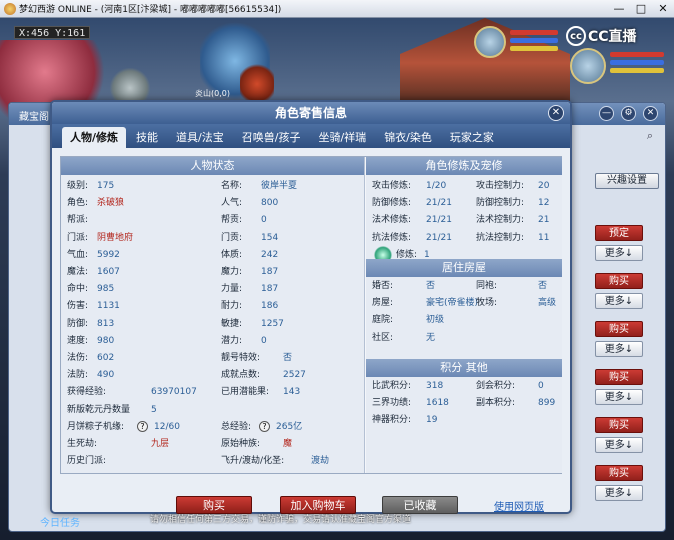 Image resolution: width=674 pixels, height=540 pixels. What do you see at coordinates (109, 461) in the screenshot?
I see `stat-row: 历史门派:` at bounding box center [109, 461].